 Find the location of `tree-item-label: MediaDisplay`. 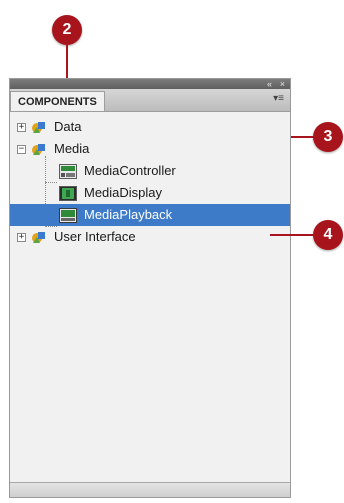

tree-item-label: MediaDisplay is located at coordinates (123, 192).